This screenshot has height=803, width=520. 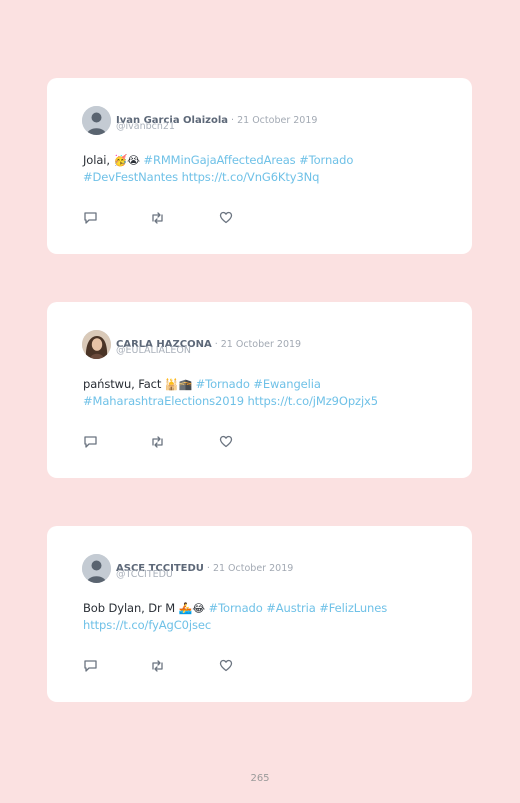 I want to click on author-handle: @ivanbcn21, so click(x=145, y=126).